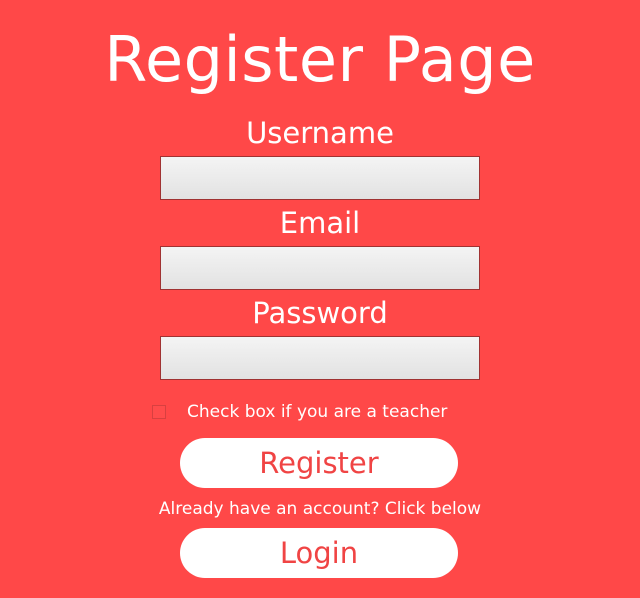 The width and height of the screenshot is (640, 598). Describe the element at coordinates (159, 412) in the screenshot. I see `teacher-checkbox` at that location.